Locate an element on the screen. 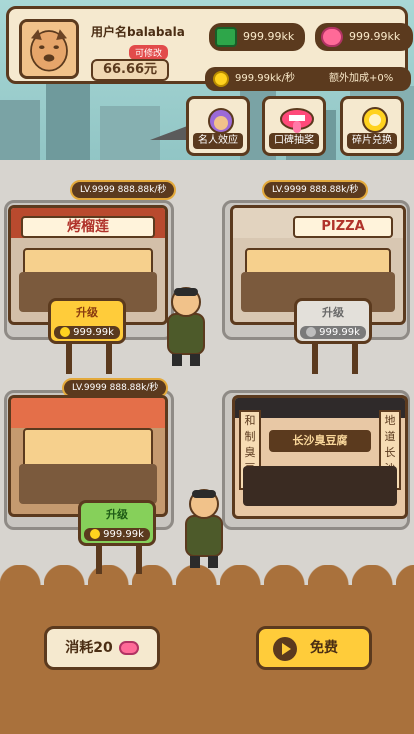 This screenshot has width=414, height=734. income-rate-bar: 999.99kk/秒 额外加成+0% is located at coordinates (308, 79).